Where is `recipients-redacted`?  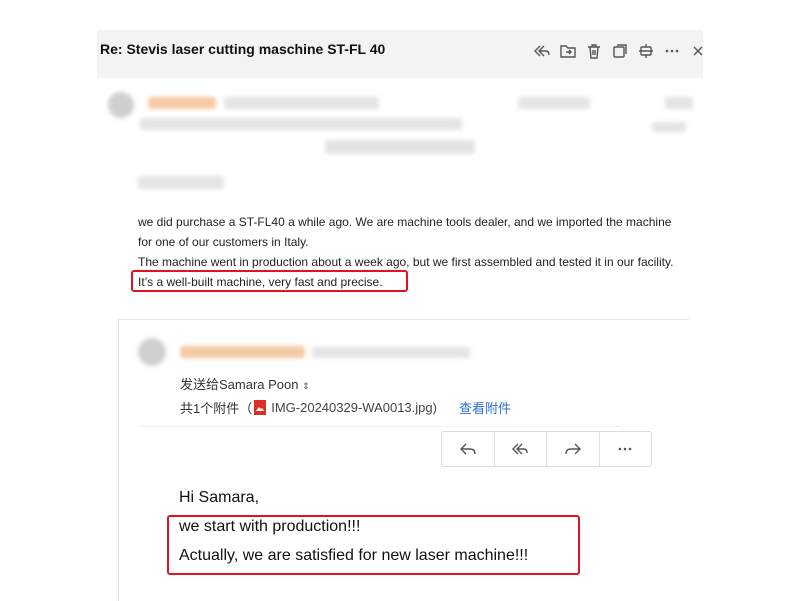 recipients-redacted is located at coordinates (301, 124).